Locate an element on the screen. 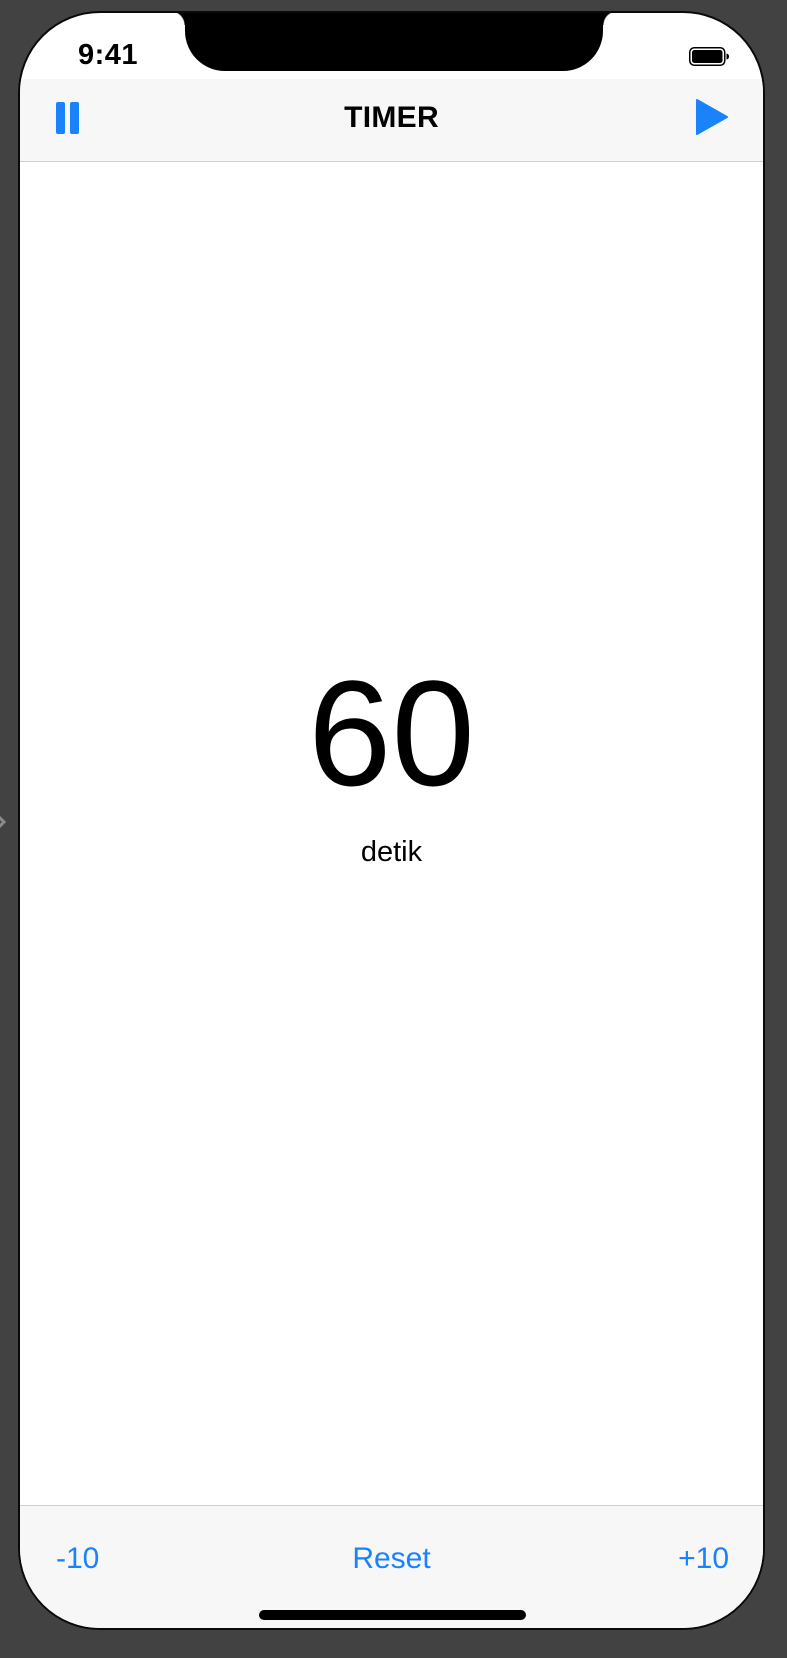  navigation-bar: TIMER is located at coordinates (391, 120).